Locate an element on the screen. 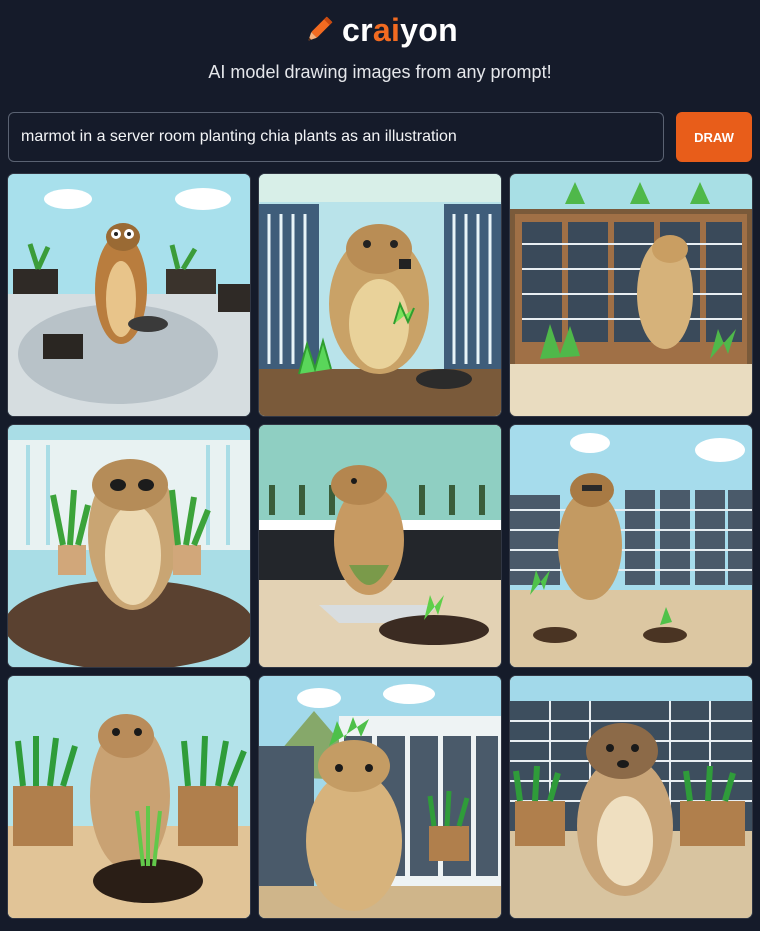 The height and width of the screenshot is (931, 760). prompt-input is located at coordinates (336, 137).